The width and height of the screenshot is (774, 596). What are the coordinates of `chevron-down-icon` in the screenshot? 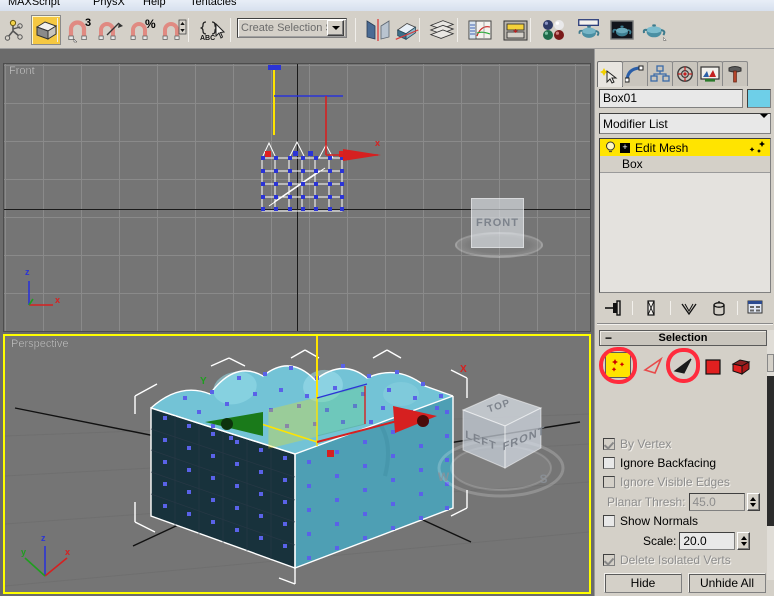 It's located at (335, 28).